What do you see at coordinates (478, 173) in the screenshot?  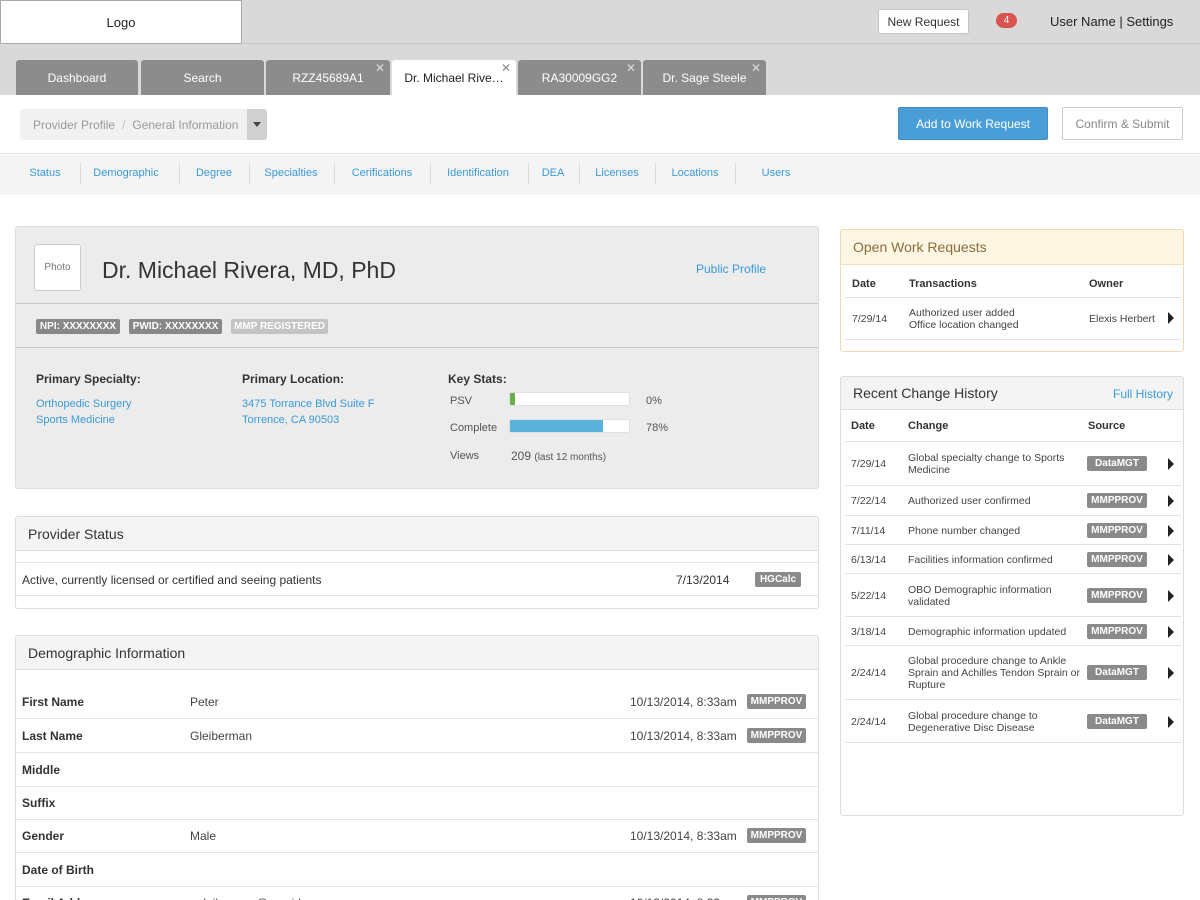 I see `section-nav-identification: Identification` at bounding box center [478, 173].